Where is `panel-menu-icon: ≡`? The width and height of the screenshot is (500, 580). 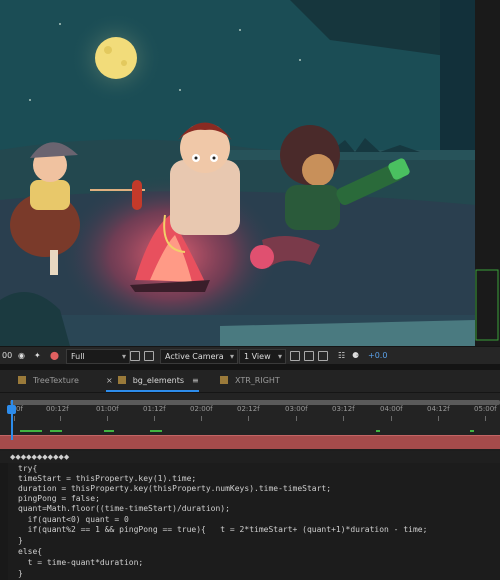
panel-menu-icon: ≡ is located at coordinates (195, 380).